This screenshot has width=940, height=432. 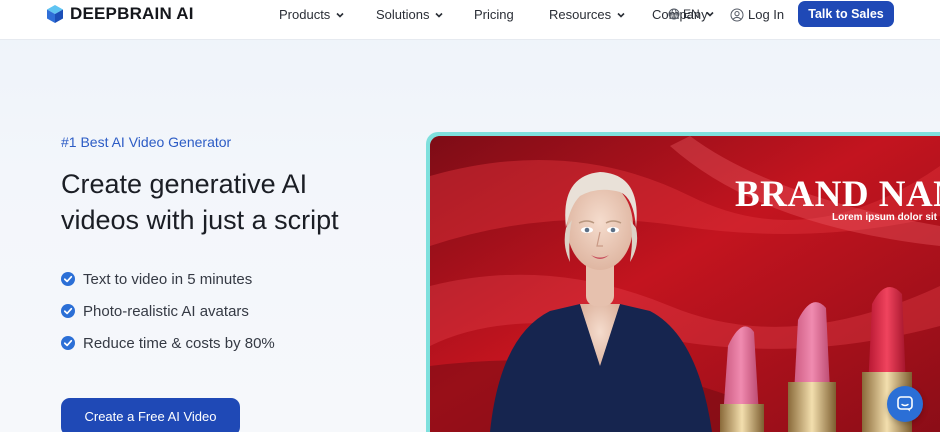 I want to click on nav-pricing-label: Pricing, so click(x=494, y=14).